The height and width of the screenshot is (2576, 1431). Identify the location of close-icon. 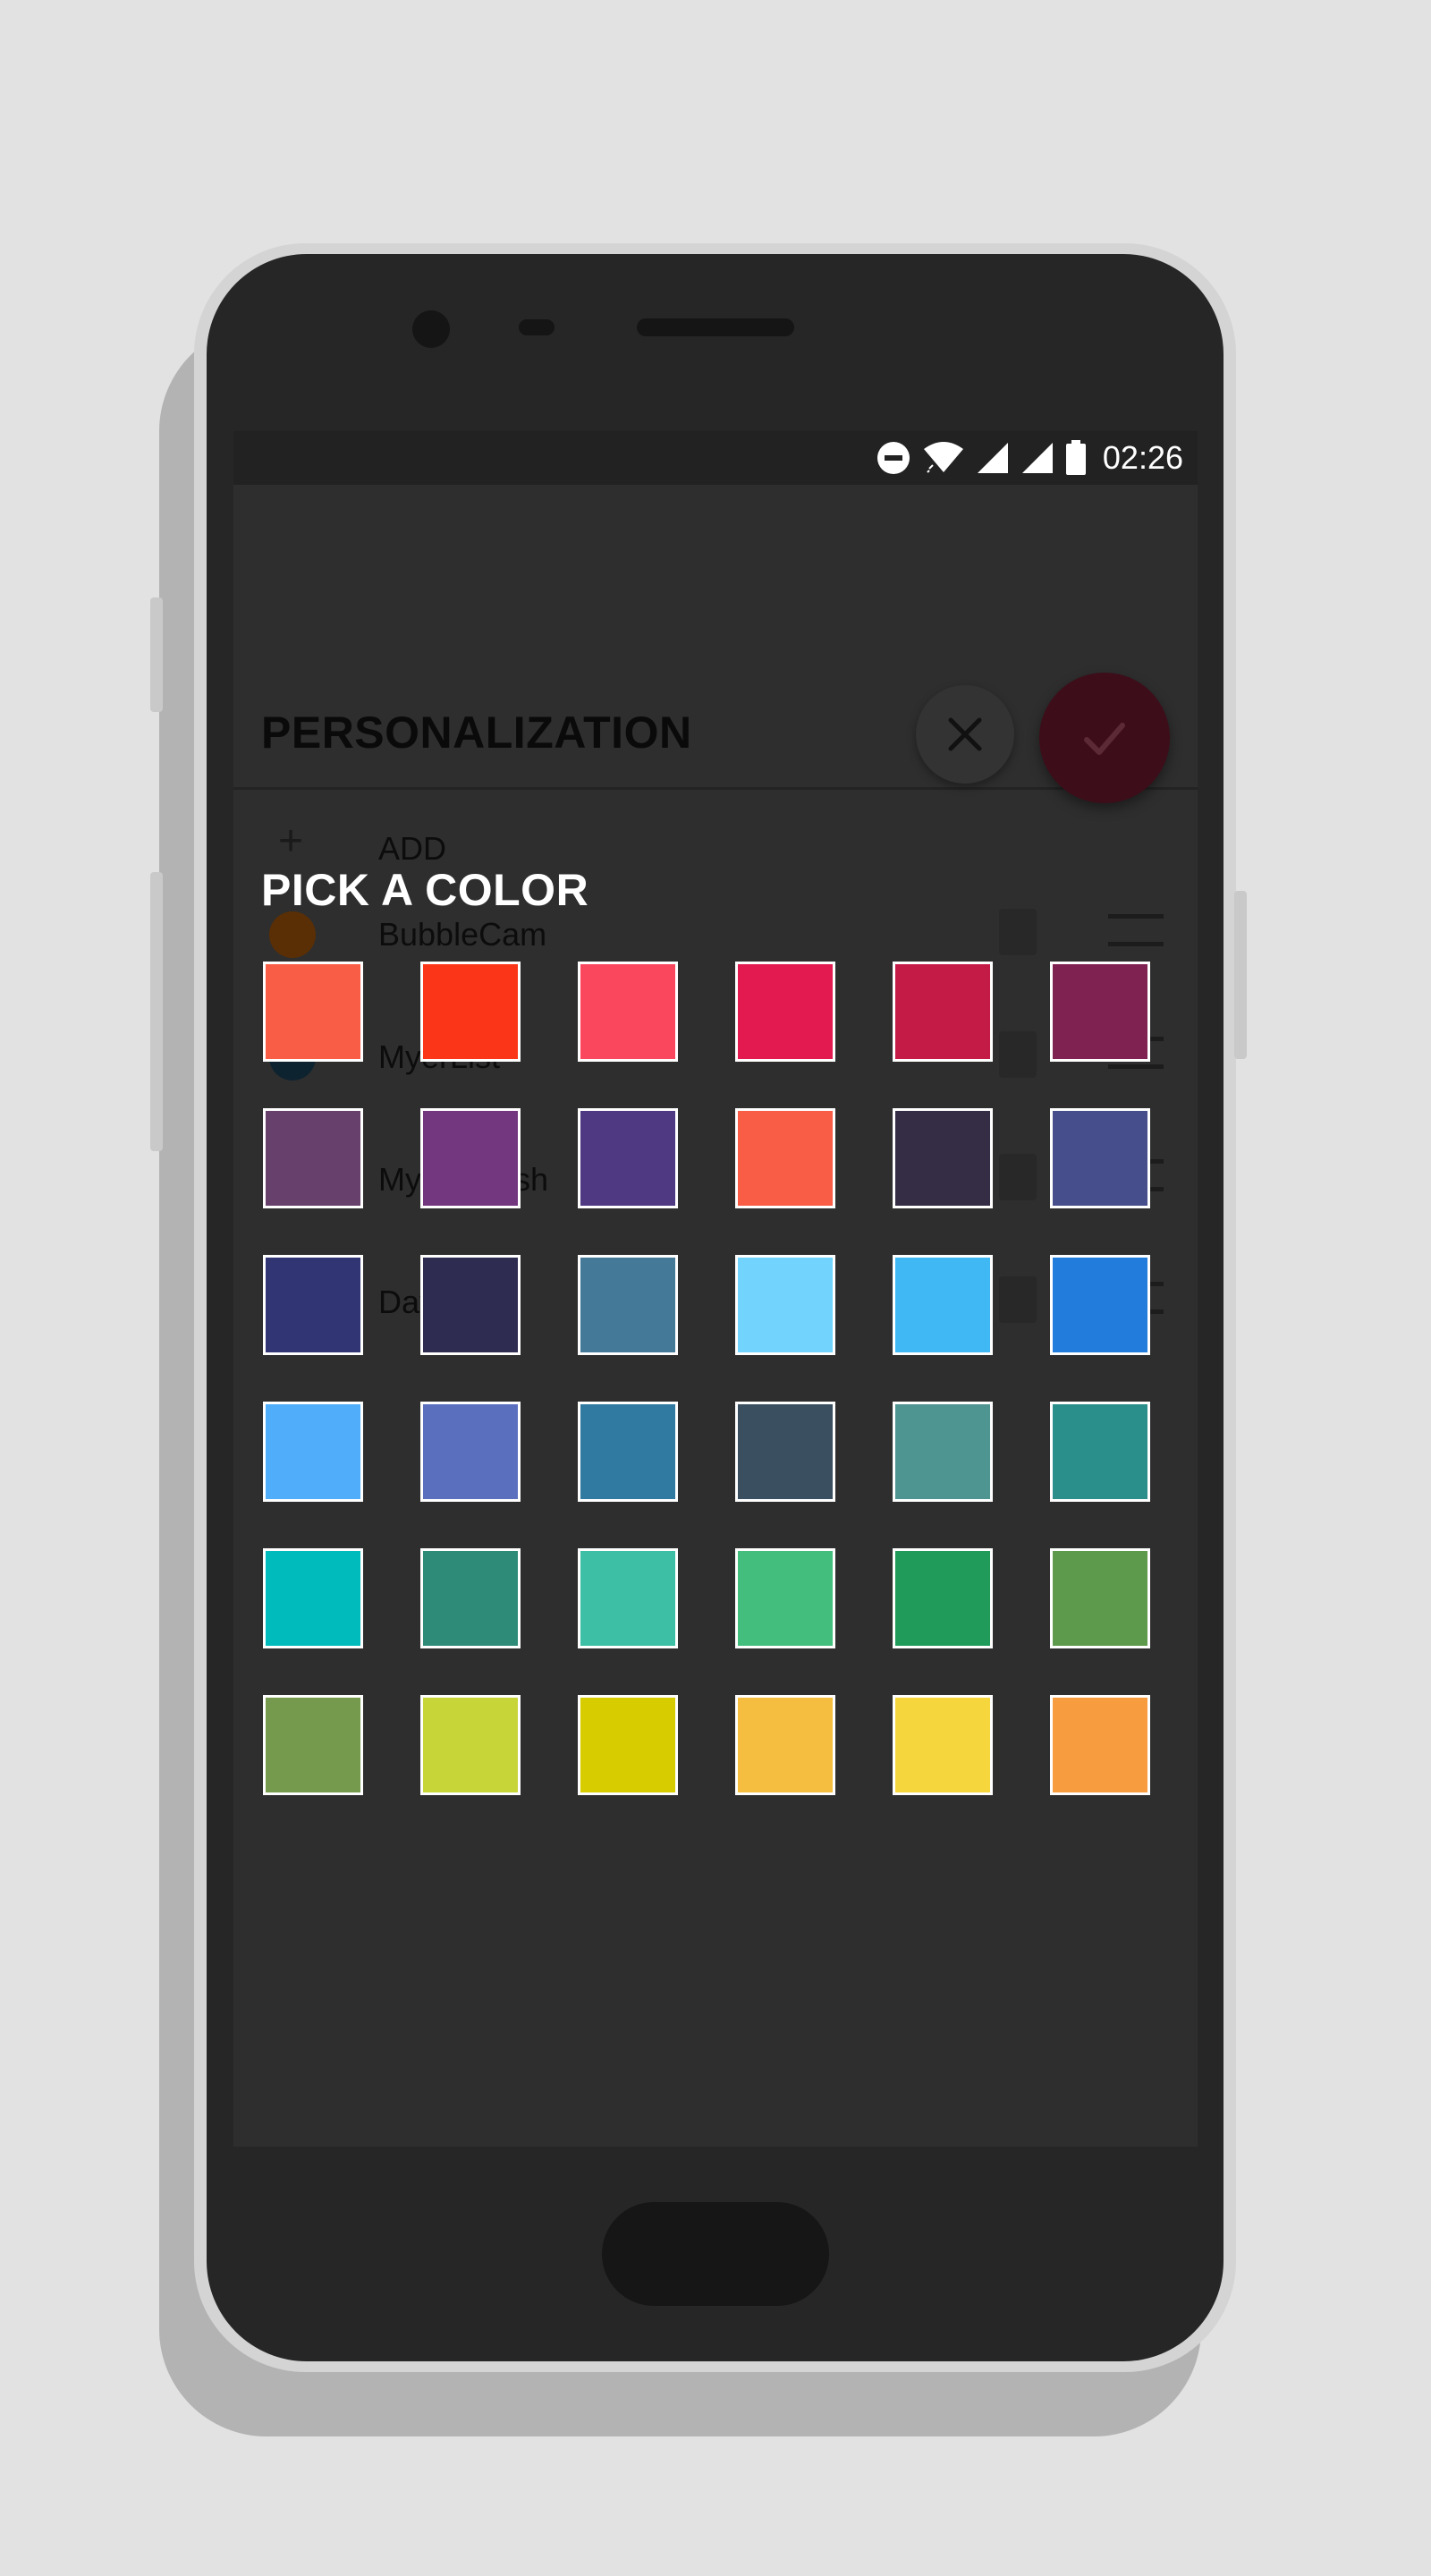
(965, 734).